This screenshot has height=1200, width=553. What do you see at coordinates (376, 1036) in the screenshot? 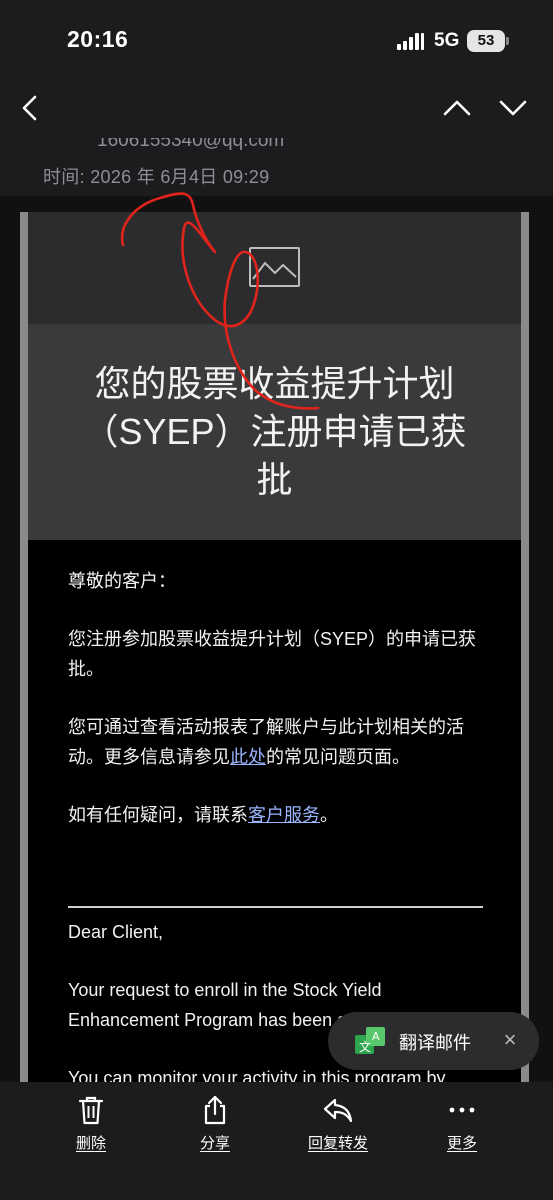
I see `svg-text: A` at bounding box center [376, 1036].